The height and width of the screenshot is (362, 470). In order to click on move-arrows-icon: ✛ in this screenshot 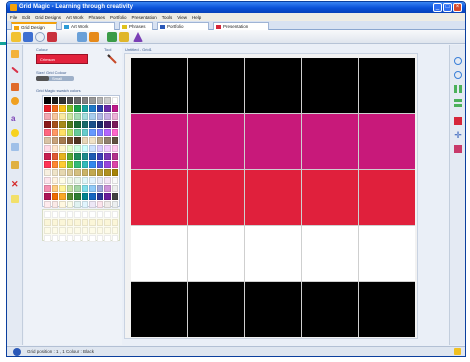, I will do `click(458, 135)`.